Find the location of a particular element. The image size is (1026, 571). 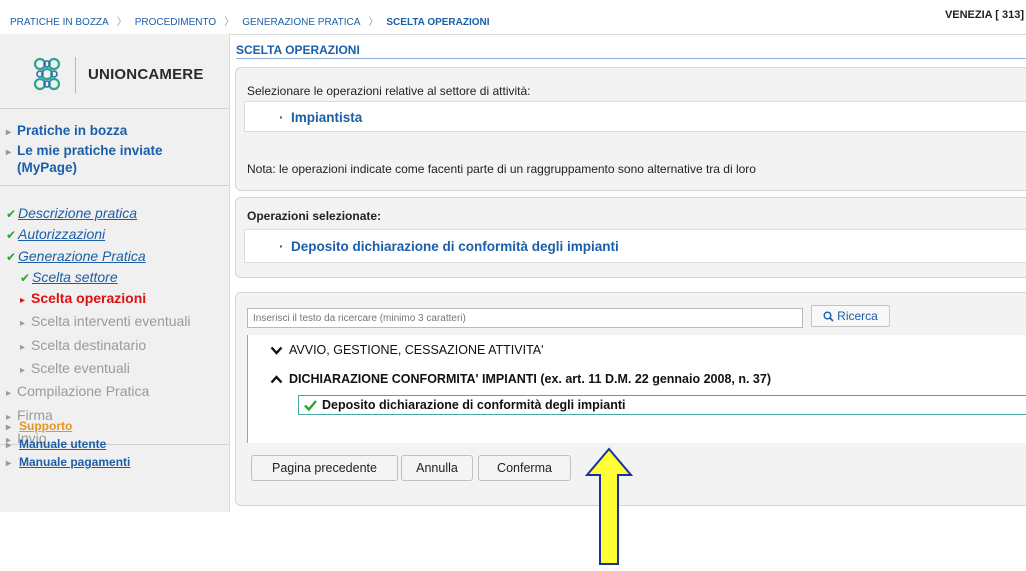

chevron-up-icon is located at coordinates (276, 379).